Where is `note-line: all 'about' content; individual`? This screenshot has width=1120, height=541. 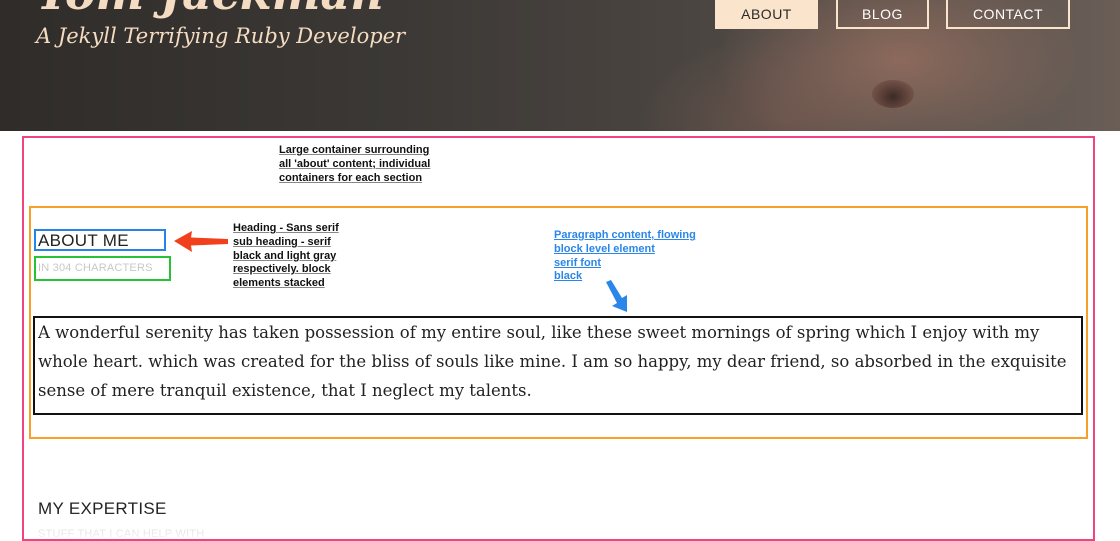
note-line: all 'about' content; individual is located at coordinates (355, 163).